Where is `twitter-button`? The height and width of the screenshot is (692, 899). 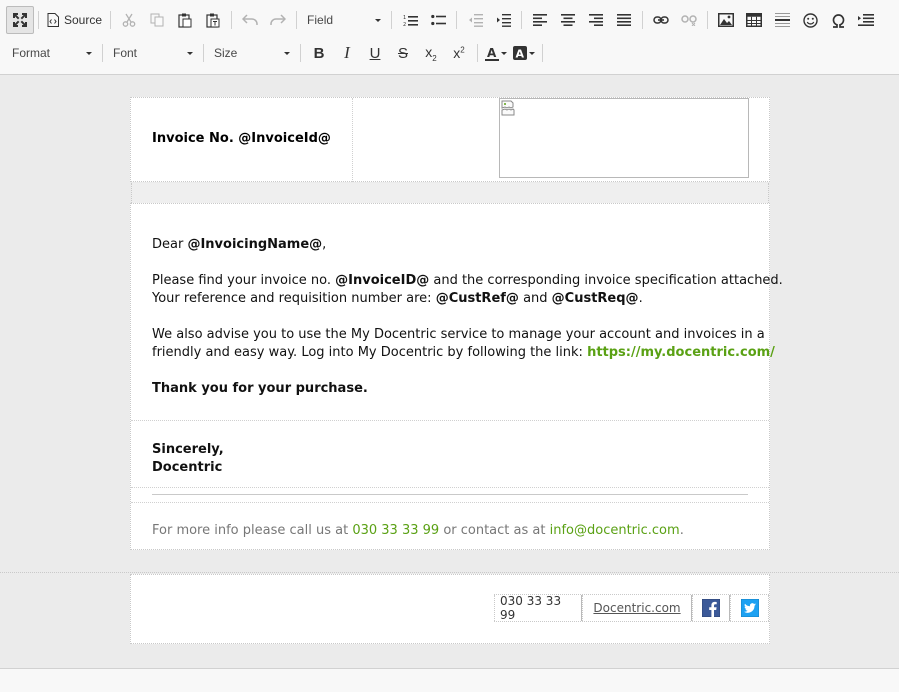
twitter-button is located at coordinates (750, 608).